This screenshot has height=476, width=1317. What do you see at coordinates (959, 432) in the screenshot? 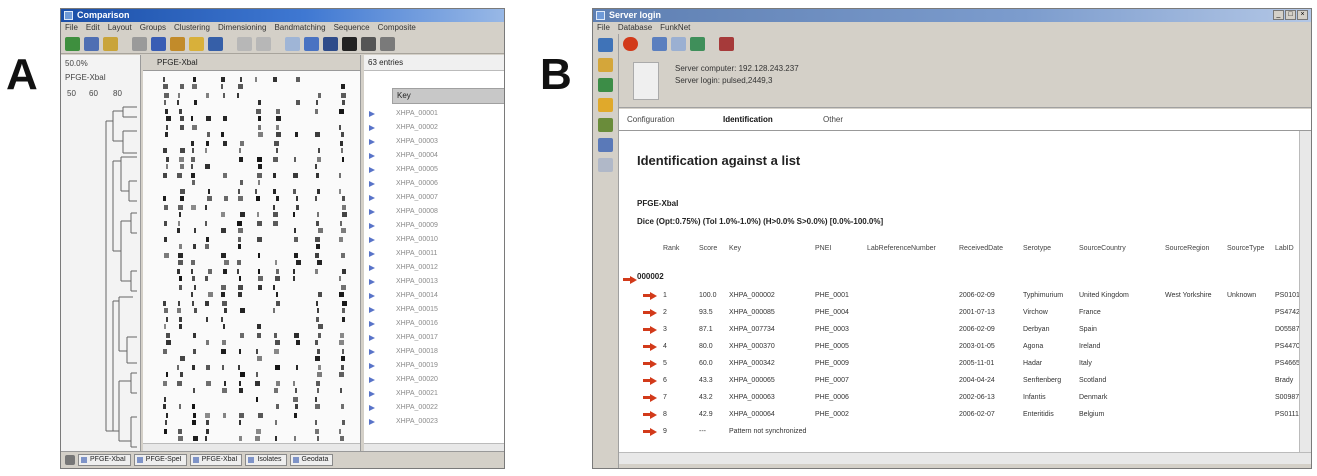
I see `table-row: 9 --- Pattern not synchronized` at bounding box center [959, 432].